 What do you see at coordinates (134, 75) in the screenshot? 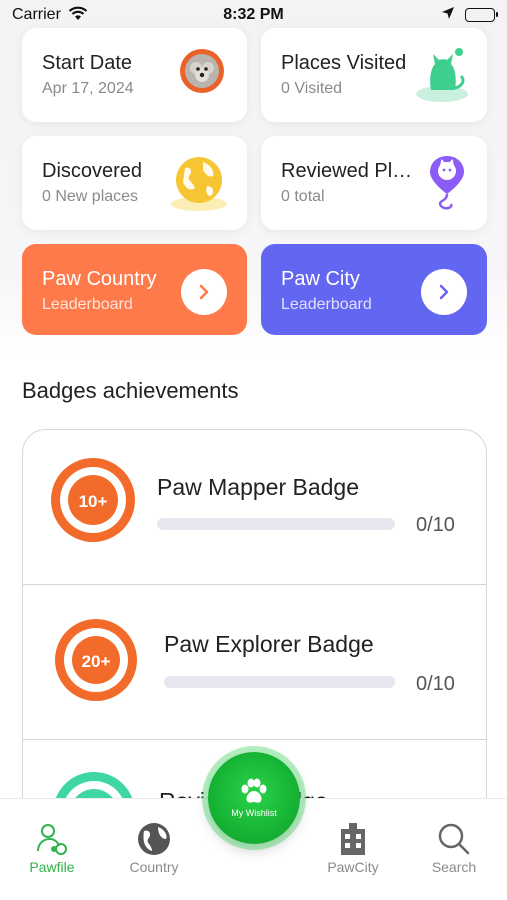
I see `start-date-card: Start Date Apr 17, 2024` at bounding box center [134, 75].